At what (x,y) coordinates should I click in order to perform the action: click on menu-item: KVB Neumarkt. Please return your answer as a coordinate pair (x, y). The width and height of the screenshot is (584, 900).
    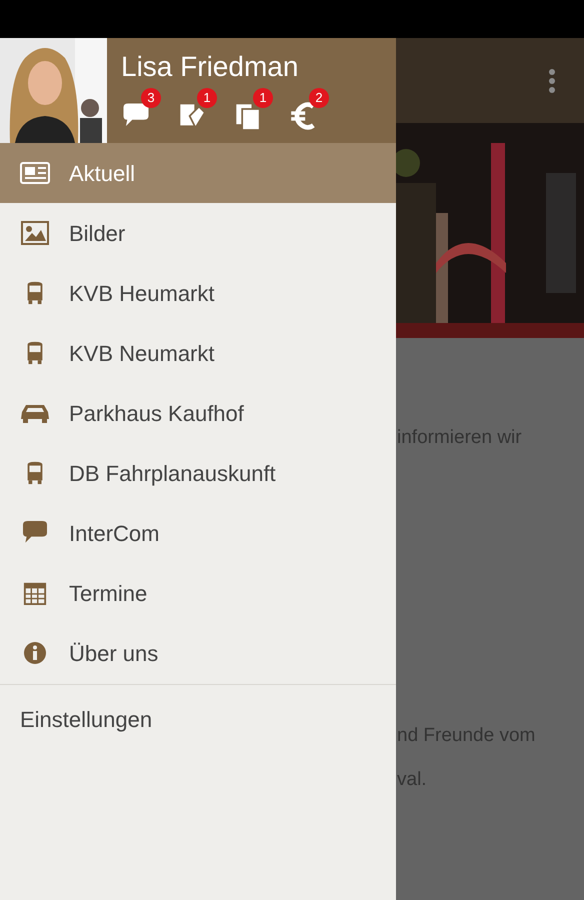
    Looking at the image, I should click on (198, 353).